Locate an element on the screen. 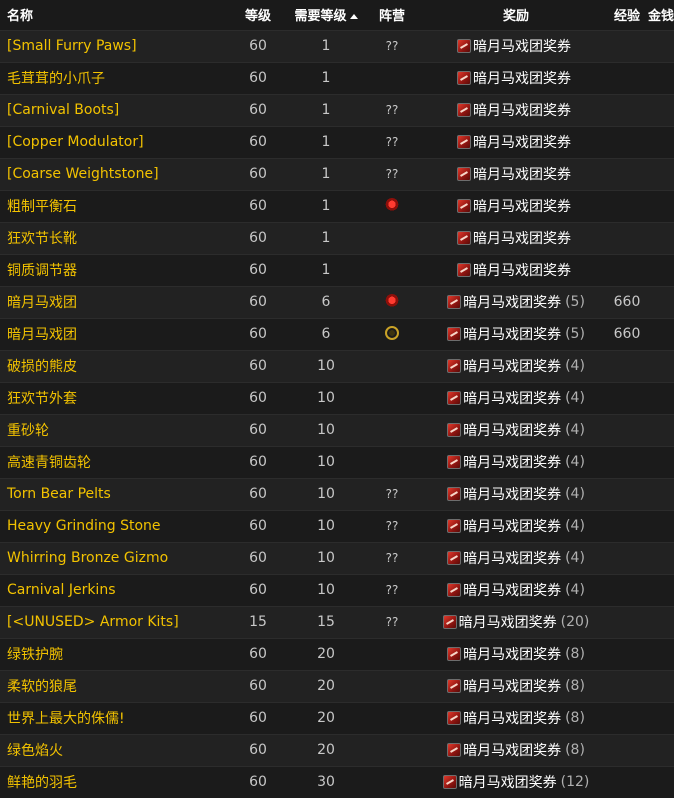 The width and height of the screenshot is (674, 798). table-row: 破损的熊皮 60 10 暗月马戏团奖券 (4) is located at coordinates (337, 365).